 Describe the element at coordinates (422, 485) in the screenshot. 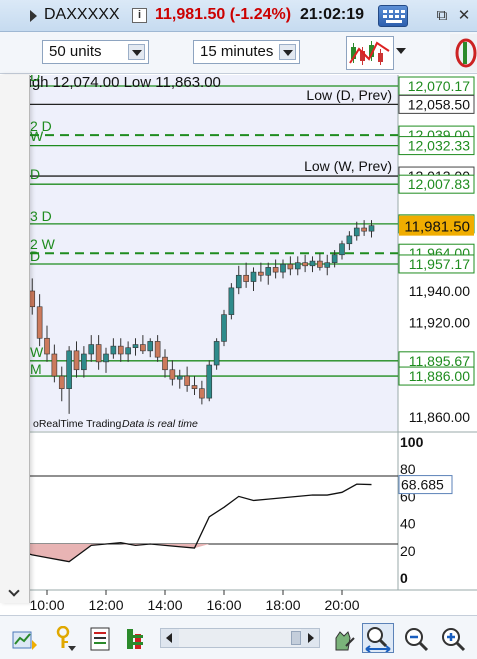

I see `indicator-value-label: 68.685` at that location.